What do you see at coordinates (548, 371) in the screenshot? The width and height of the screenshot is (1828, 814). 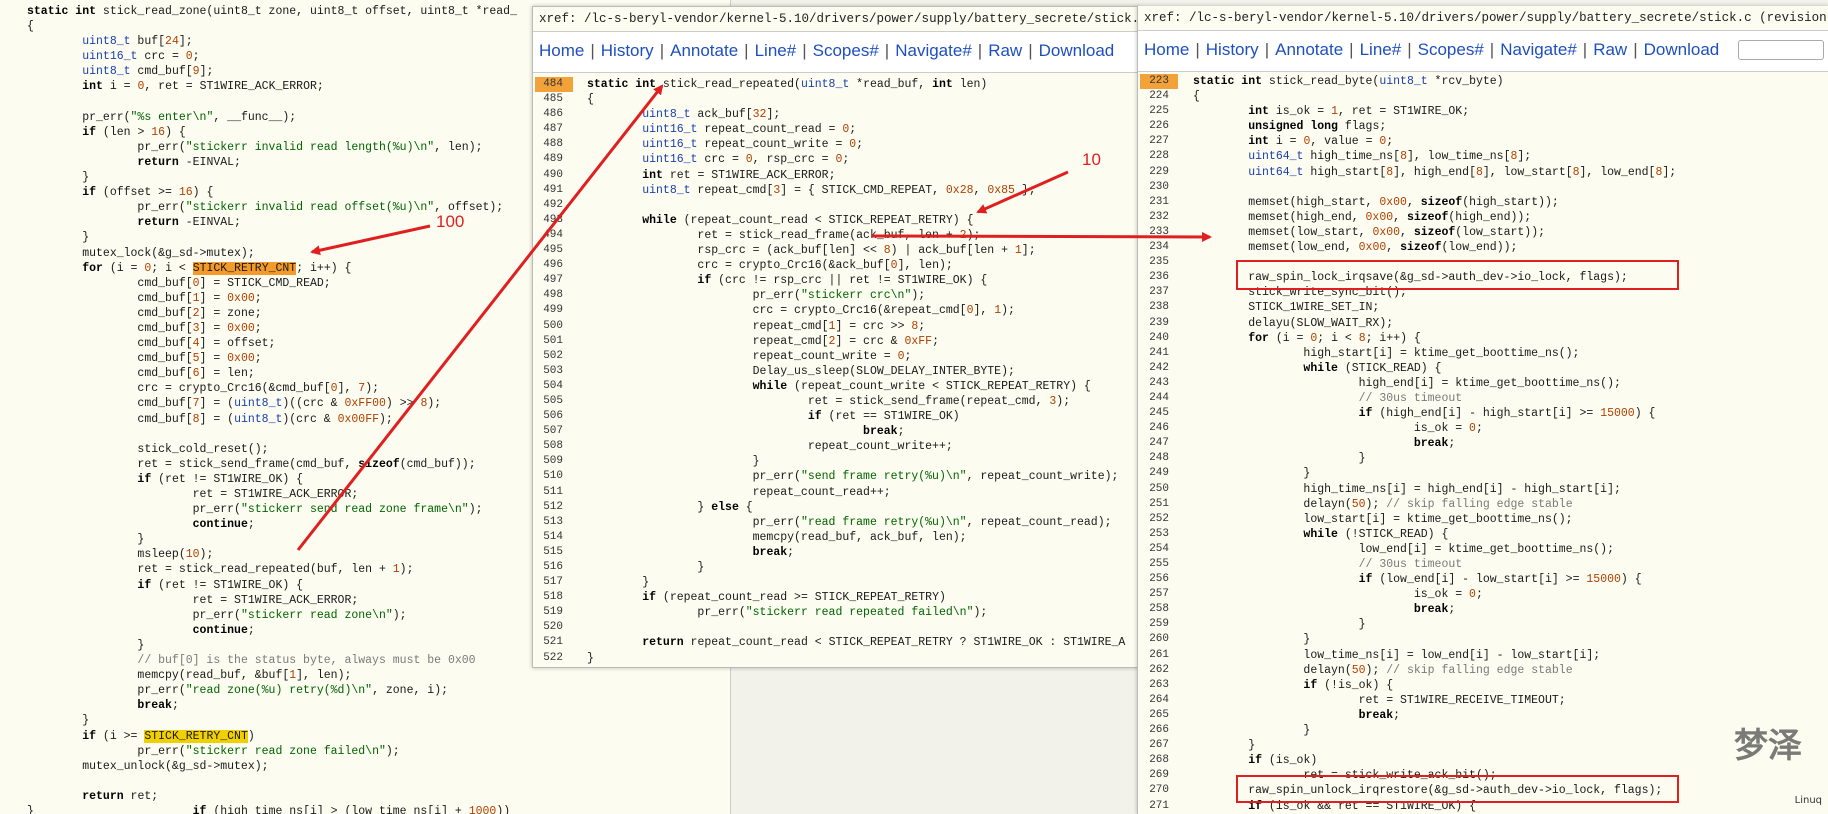 I see `mid-line-number: 503` at bounding box center [548, 371].